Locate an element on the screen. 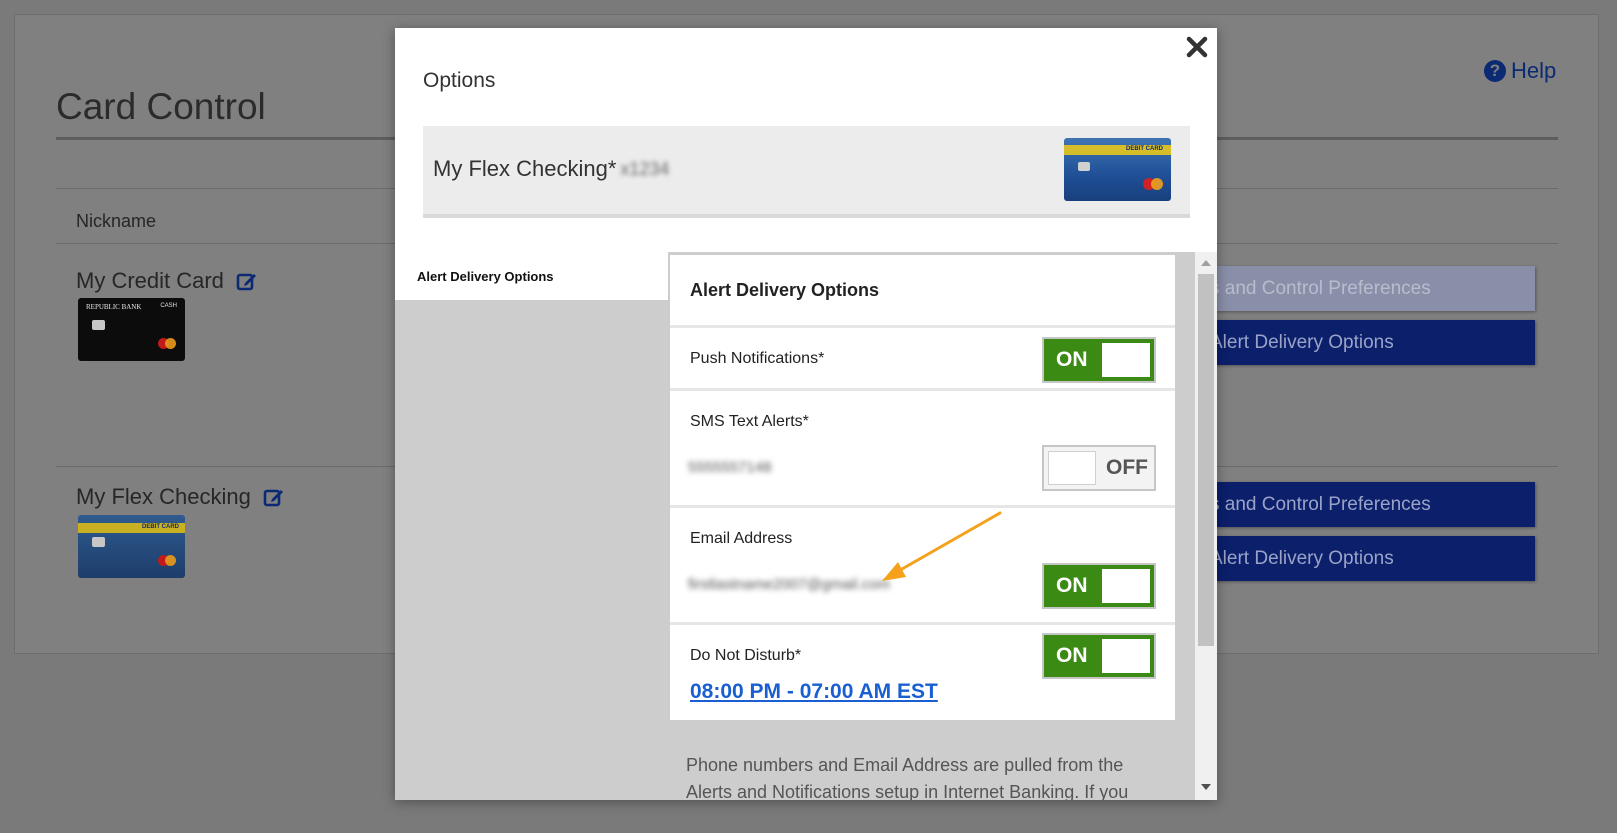  help-label: Help is located at coordinates (1534, 70).